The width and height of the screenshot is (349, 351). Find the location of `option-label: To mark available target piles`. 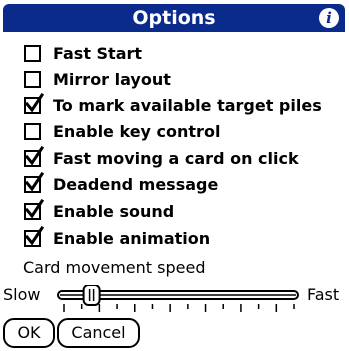

option-label: To mark available target piles is located at coordinates (187, 105).